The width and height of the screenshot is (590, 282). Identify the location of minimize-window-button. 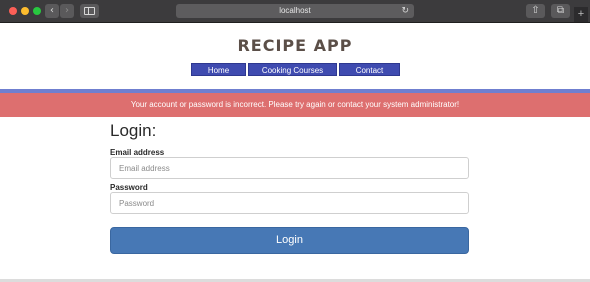
(25, 11).